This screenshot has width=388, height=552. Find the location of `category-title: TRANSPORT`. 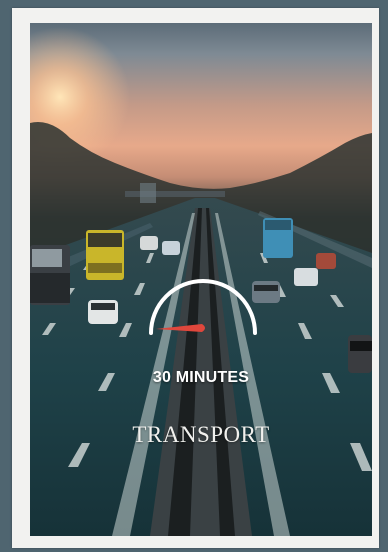

category-title: TRANSPORT is located at coordinates (201, 434).